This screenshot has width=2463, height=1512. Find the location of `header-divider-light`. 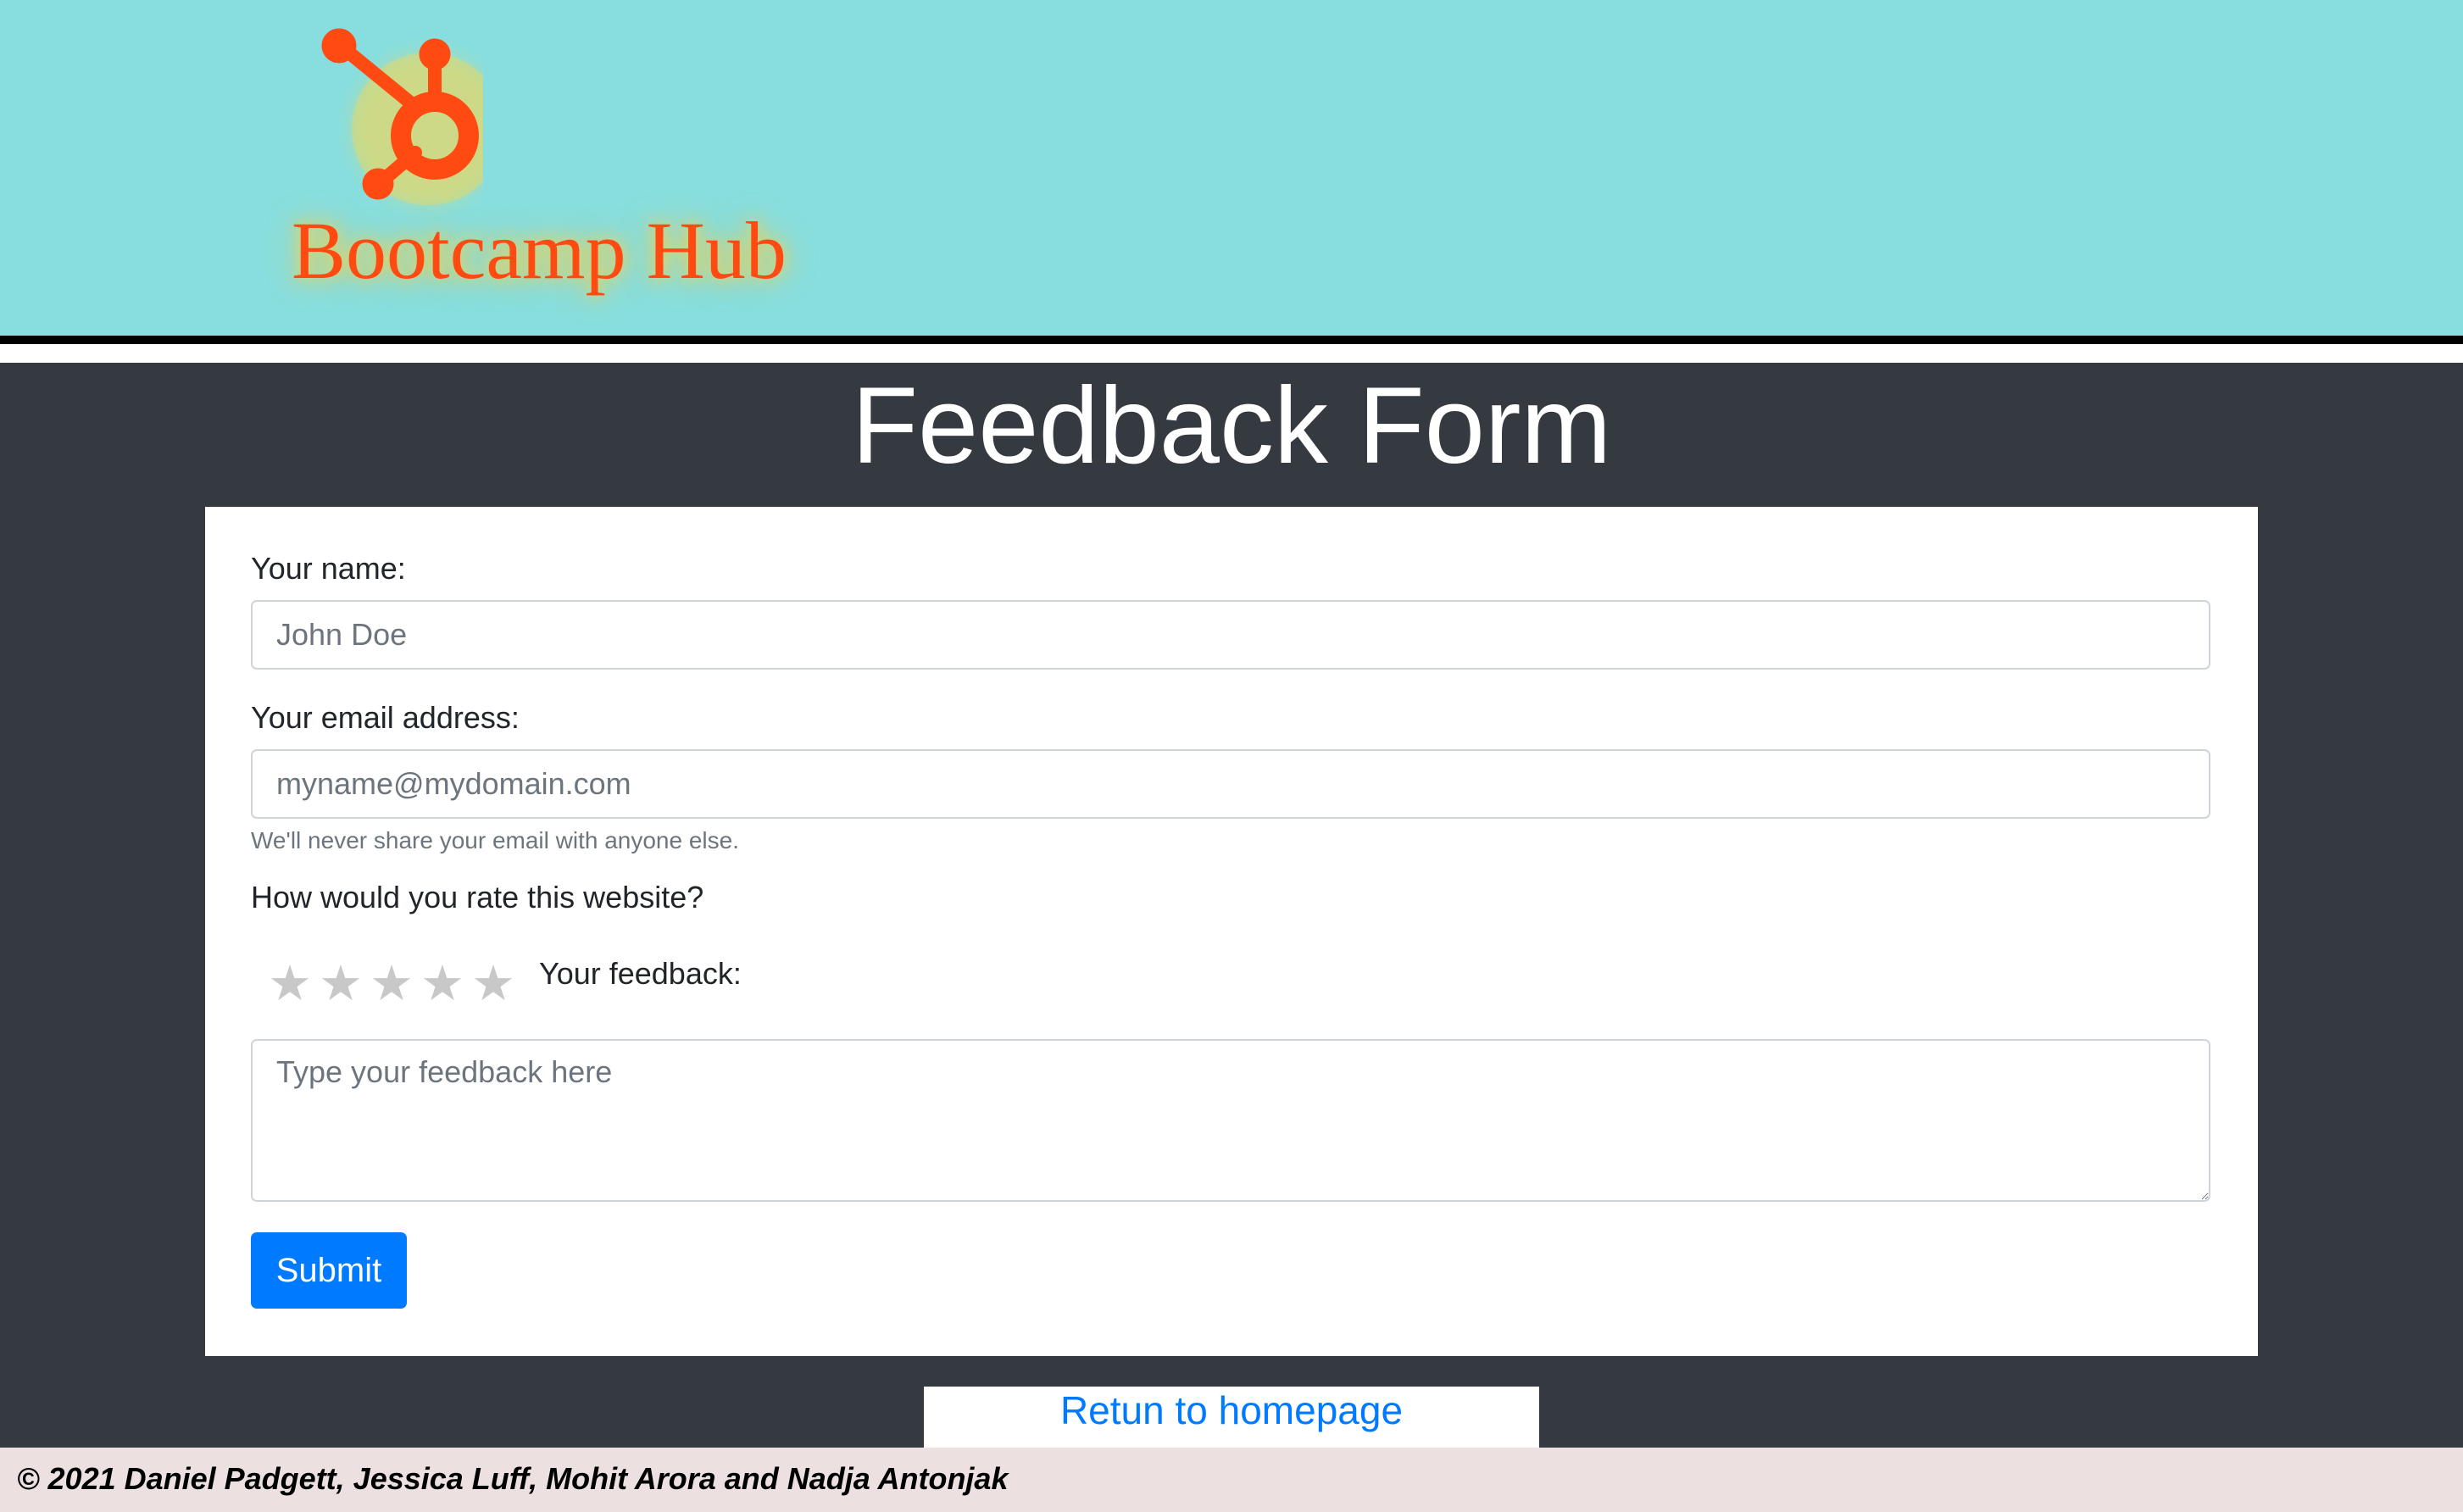

header-divider-light is located at coordinates (1232, 353).